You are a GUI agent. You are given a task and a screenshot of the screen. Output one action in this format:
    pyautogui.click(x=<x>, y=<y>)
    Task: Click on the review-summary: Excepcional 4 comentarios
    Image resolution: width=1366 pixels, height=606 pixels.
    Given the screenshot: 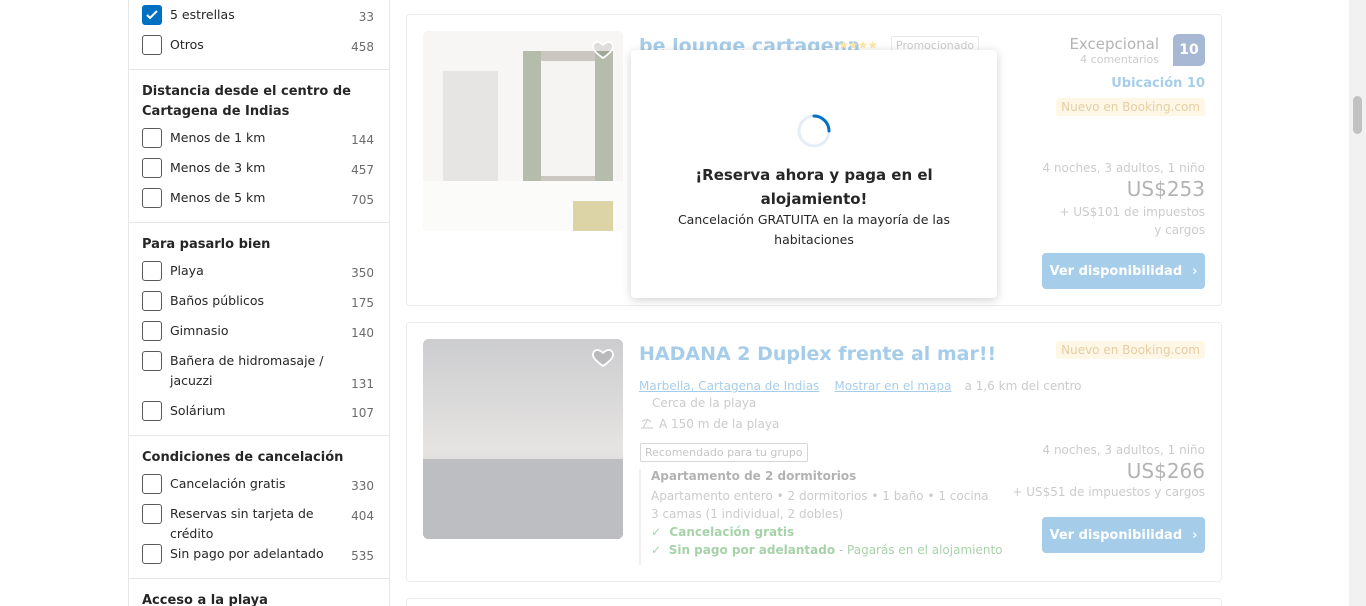 What is the action you would take?
    pyautogui.click(x=1114, y=50)
    